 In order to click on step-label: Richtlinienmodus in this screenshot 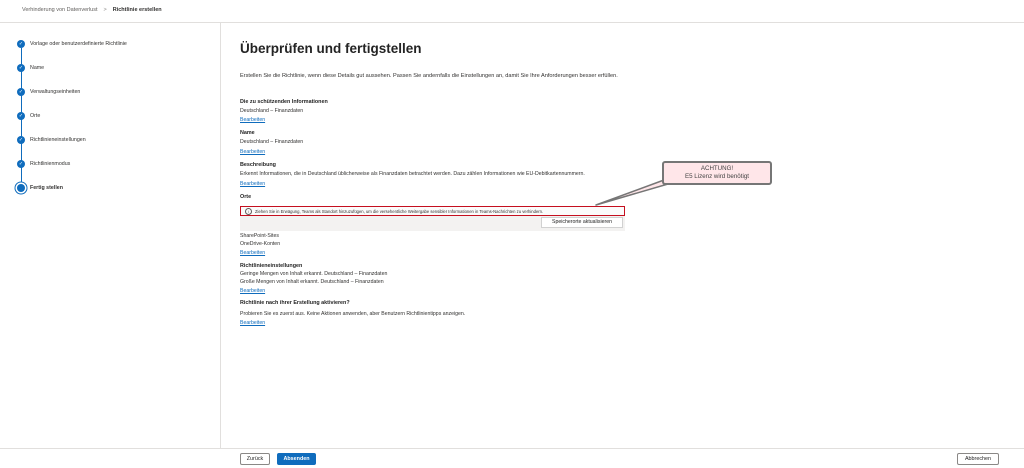, I will do `click(50, 164)`.